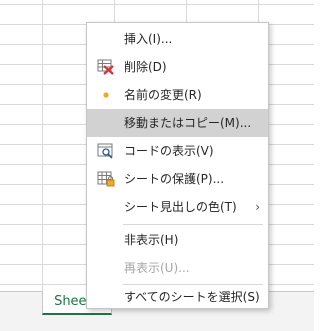  I want to click on menu-item-delete: 削除(D), so click(177, 67).